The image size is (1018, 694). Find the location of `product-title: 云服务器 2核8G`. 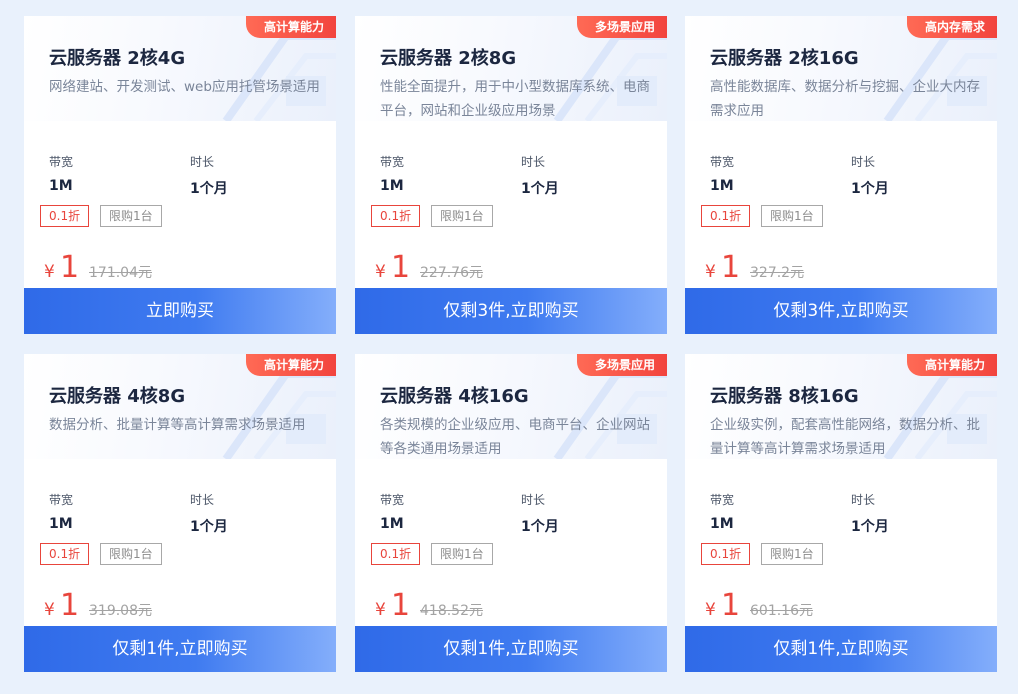

product-title: 云服务器 2核8G is located at coordinates (448, 58).